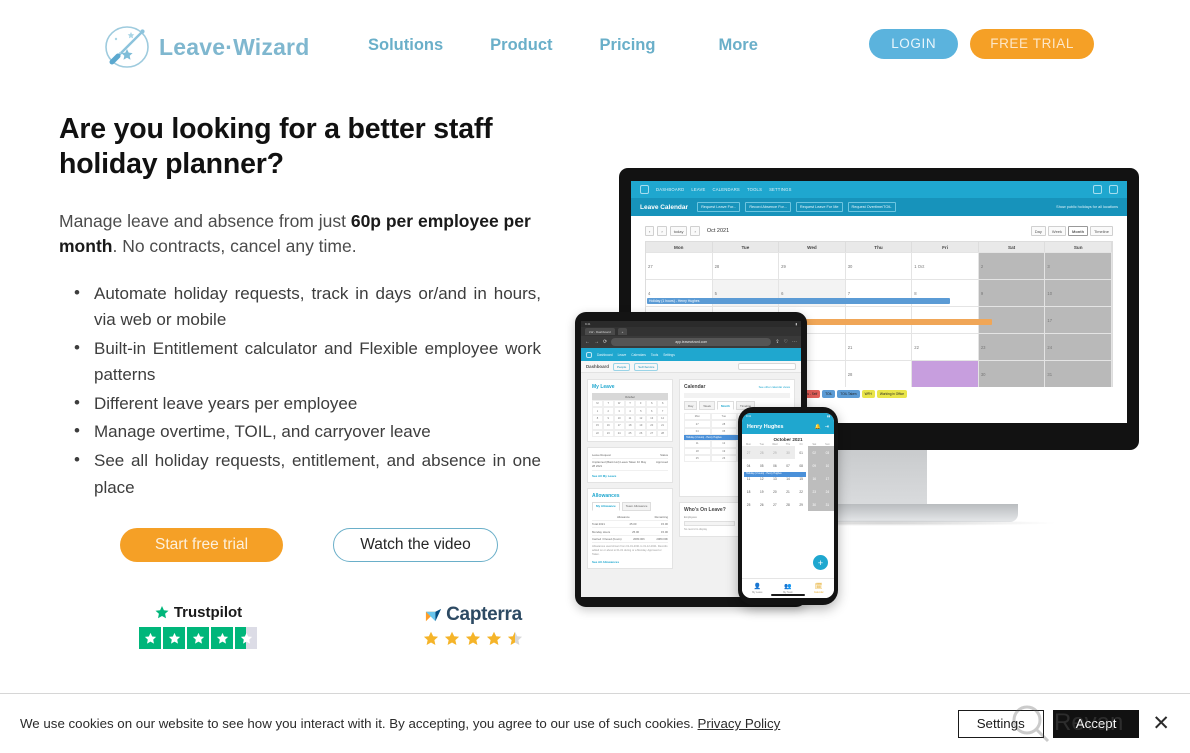 The height and width of the screenshot is (753, 1190). Describe the element at coordinates (827, 452) in the screenshot. I see `phone-day: 03` at that location.